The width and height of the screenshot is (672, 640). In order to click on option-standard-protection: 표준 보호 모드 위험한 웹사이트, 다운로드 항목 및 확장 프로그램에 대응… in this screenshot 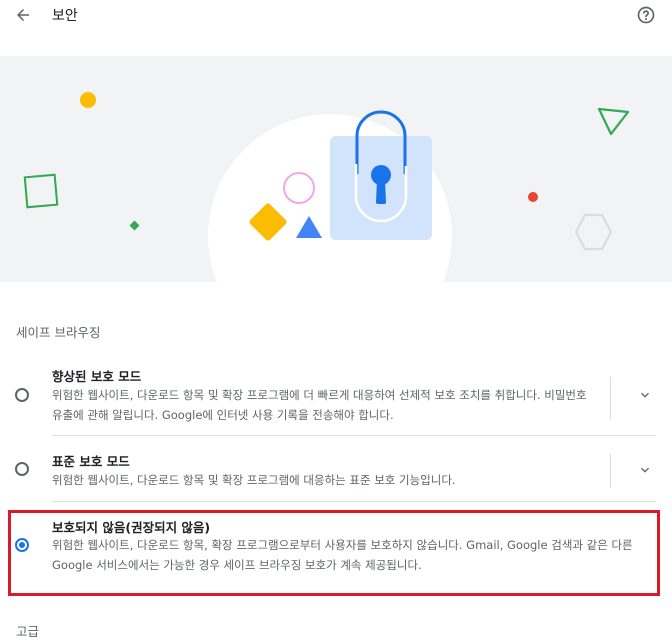, I will do `click(336, 472)`.